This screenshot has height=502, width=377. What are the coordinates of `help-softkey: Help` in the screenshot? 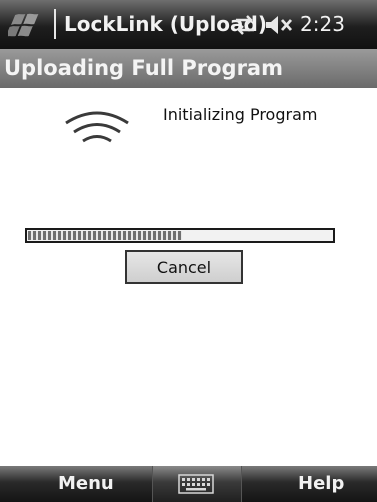 It's located at (321, 484).